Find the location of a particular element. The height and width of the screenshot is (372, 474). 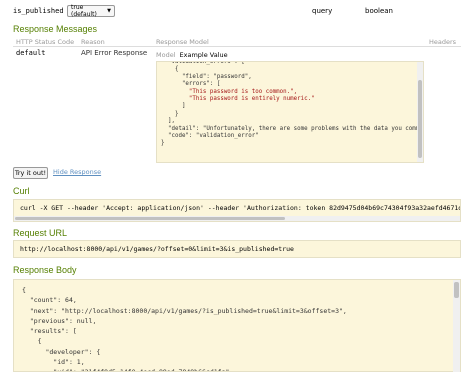

col-header-headers: Headers is located at coordinates (443, 42).